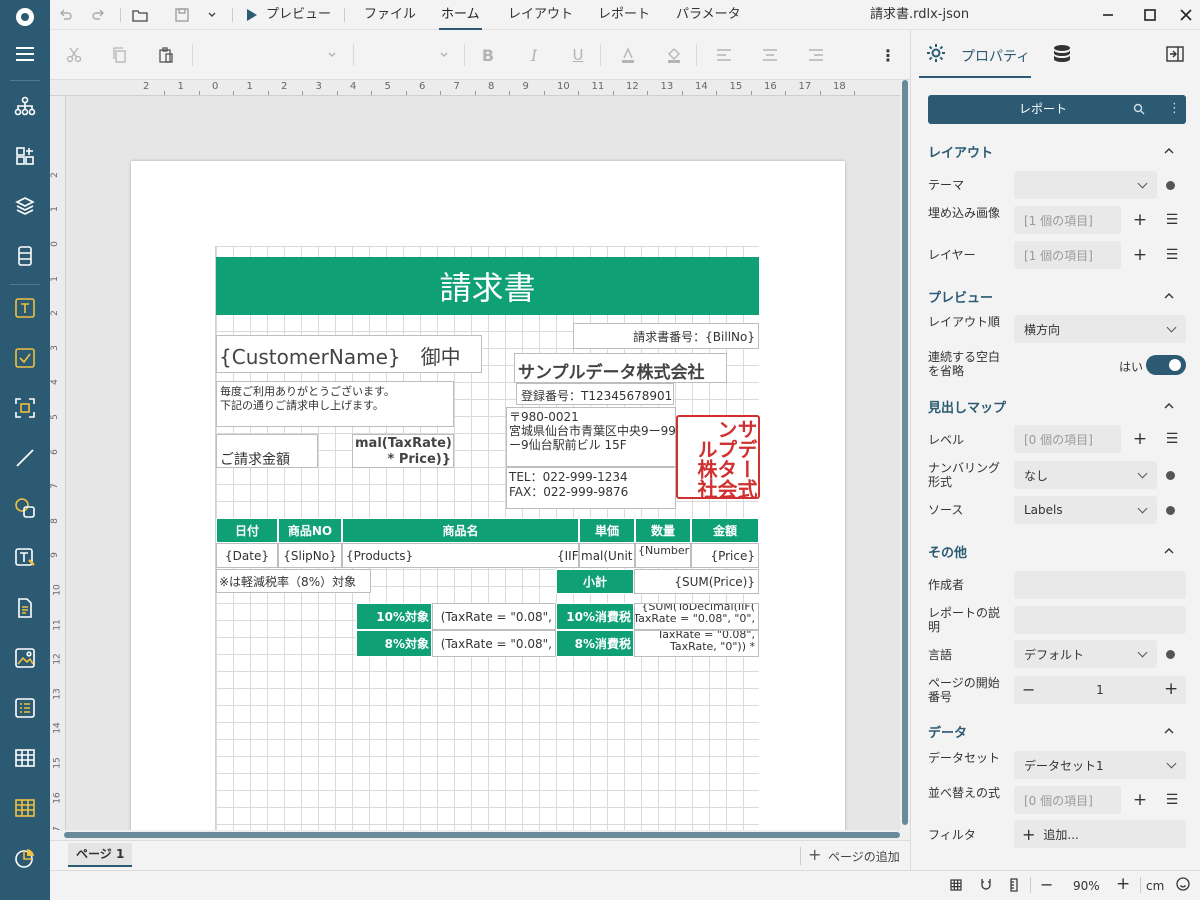 The width and height of the screenshot is (1200, 900). Describe the element at coordinates (494, 643) in the screenshot. I see `tax8-target-value: (TaxRate = "0.08",` at that location.